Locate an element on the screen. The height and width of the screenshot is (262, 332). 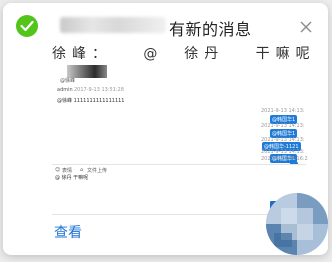
view-link: 查看 is located at coordinates (68, 232).